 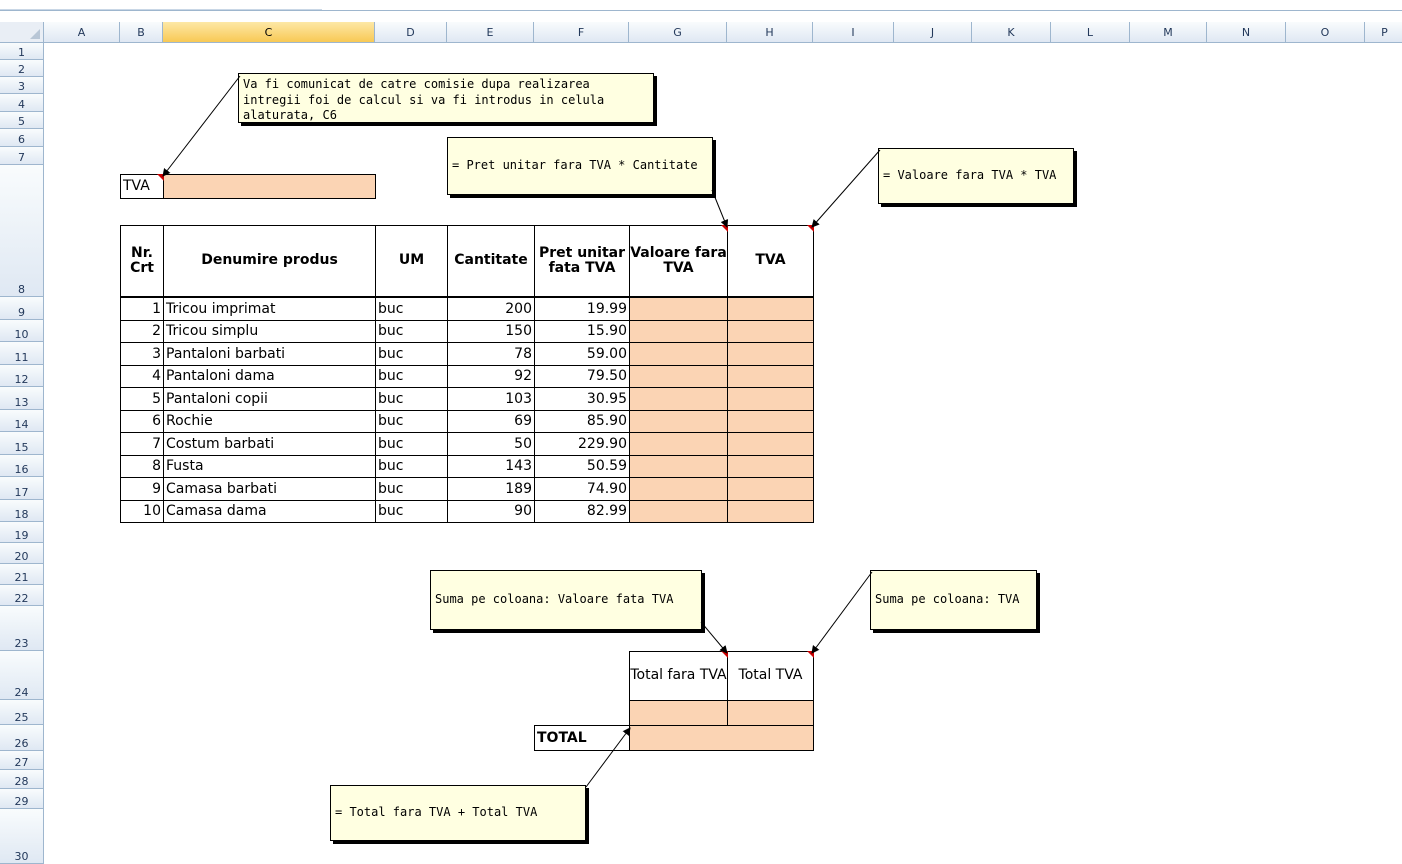 I want to click on column-header-n: N, so click(x=1246, y=32).